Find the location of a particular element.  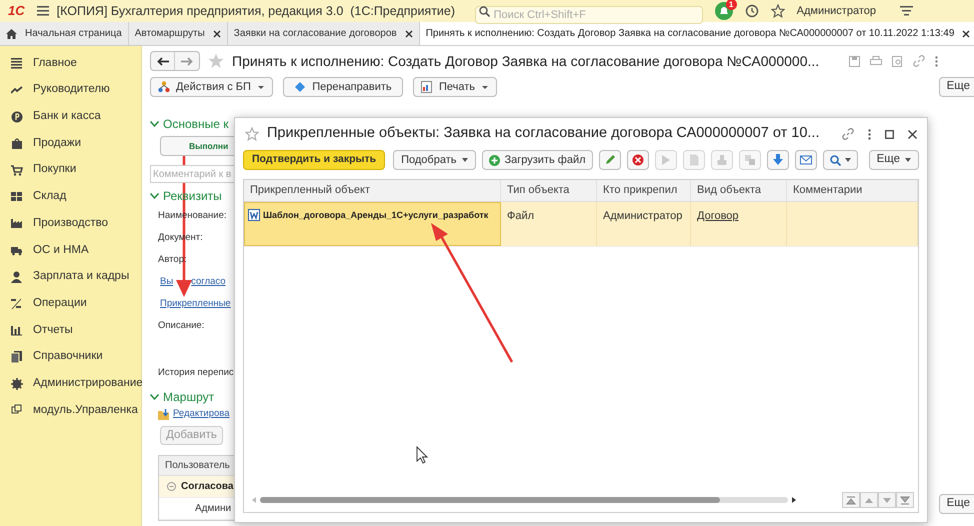

folder-icon is located at coordinates (164, 414).